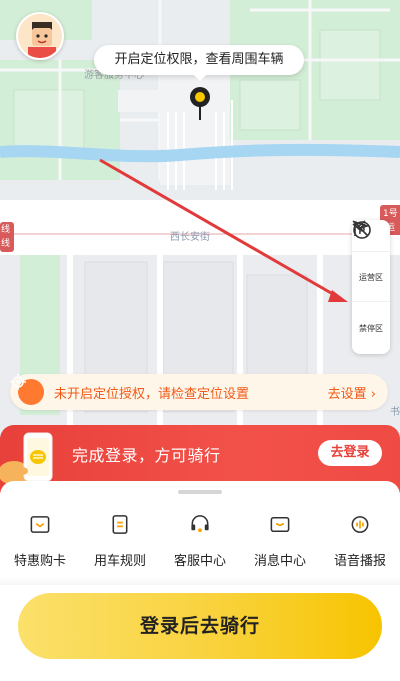  Describe the element at coordinates (120, 539) in the screenshot. I see `menu-item-ride-rules: 用车规则` at that location.